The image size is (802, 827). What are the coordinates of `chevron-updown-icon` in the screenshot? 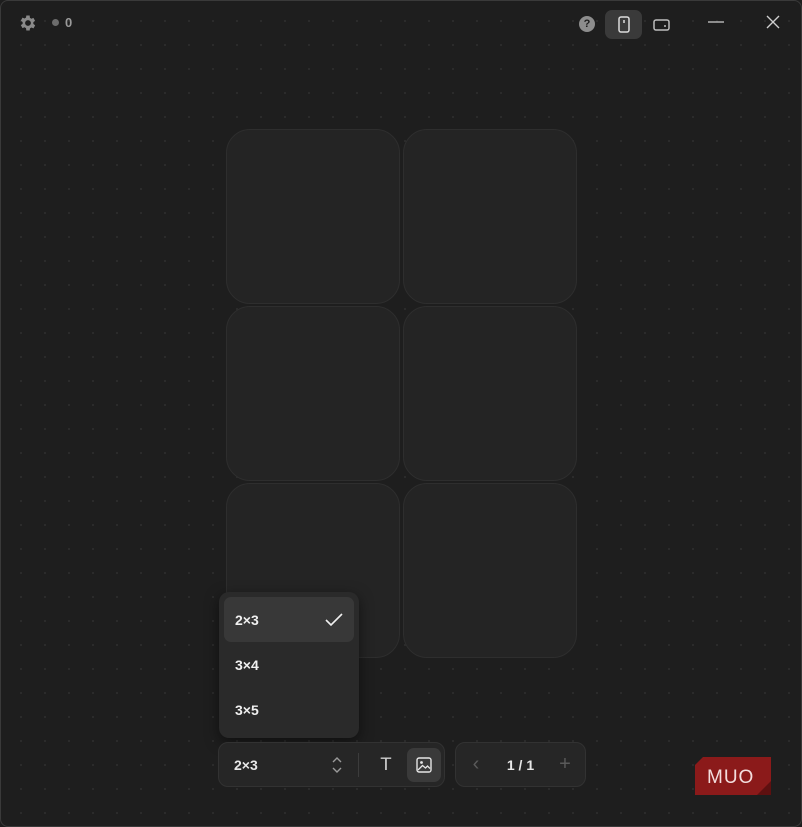 It's located at (337, 764).